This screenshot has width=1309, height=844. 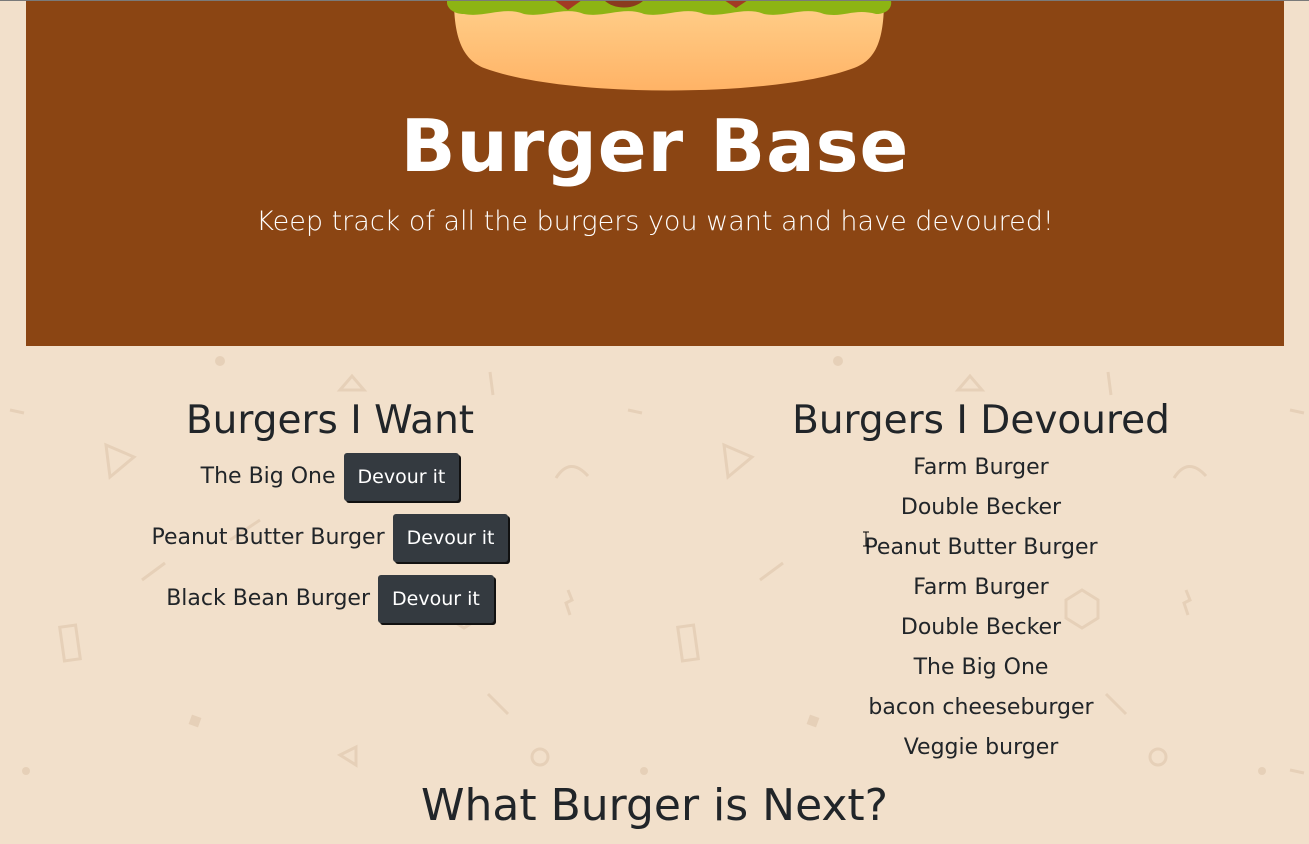 What do you see at coordinates (330, 420) in the screenshot?
I see `want-heading: Burgers I Want` at bounding box center [330, 420].